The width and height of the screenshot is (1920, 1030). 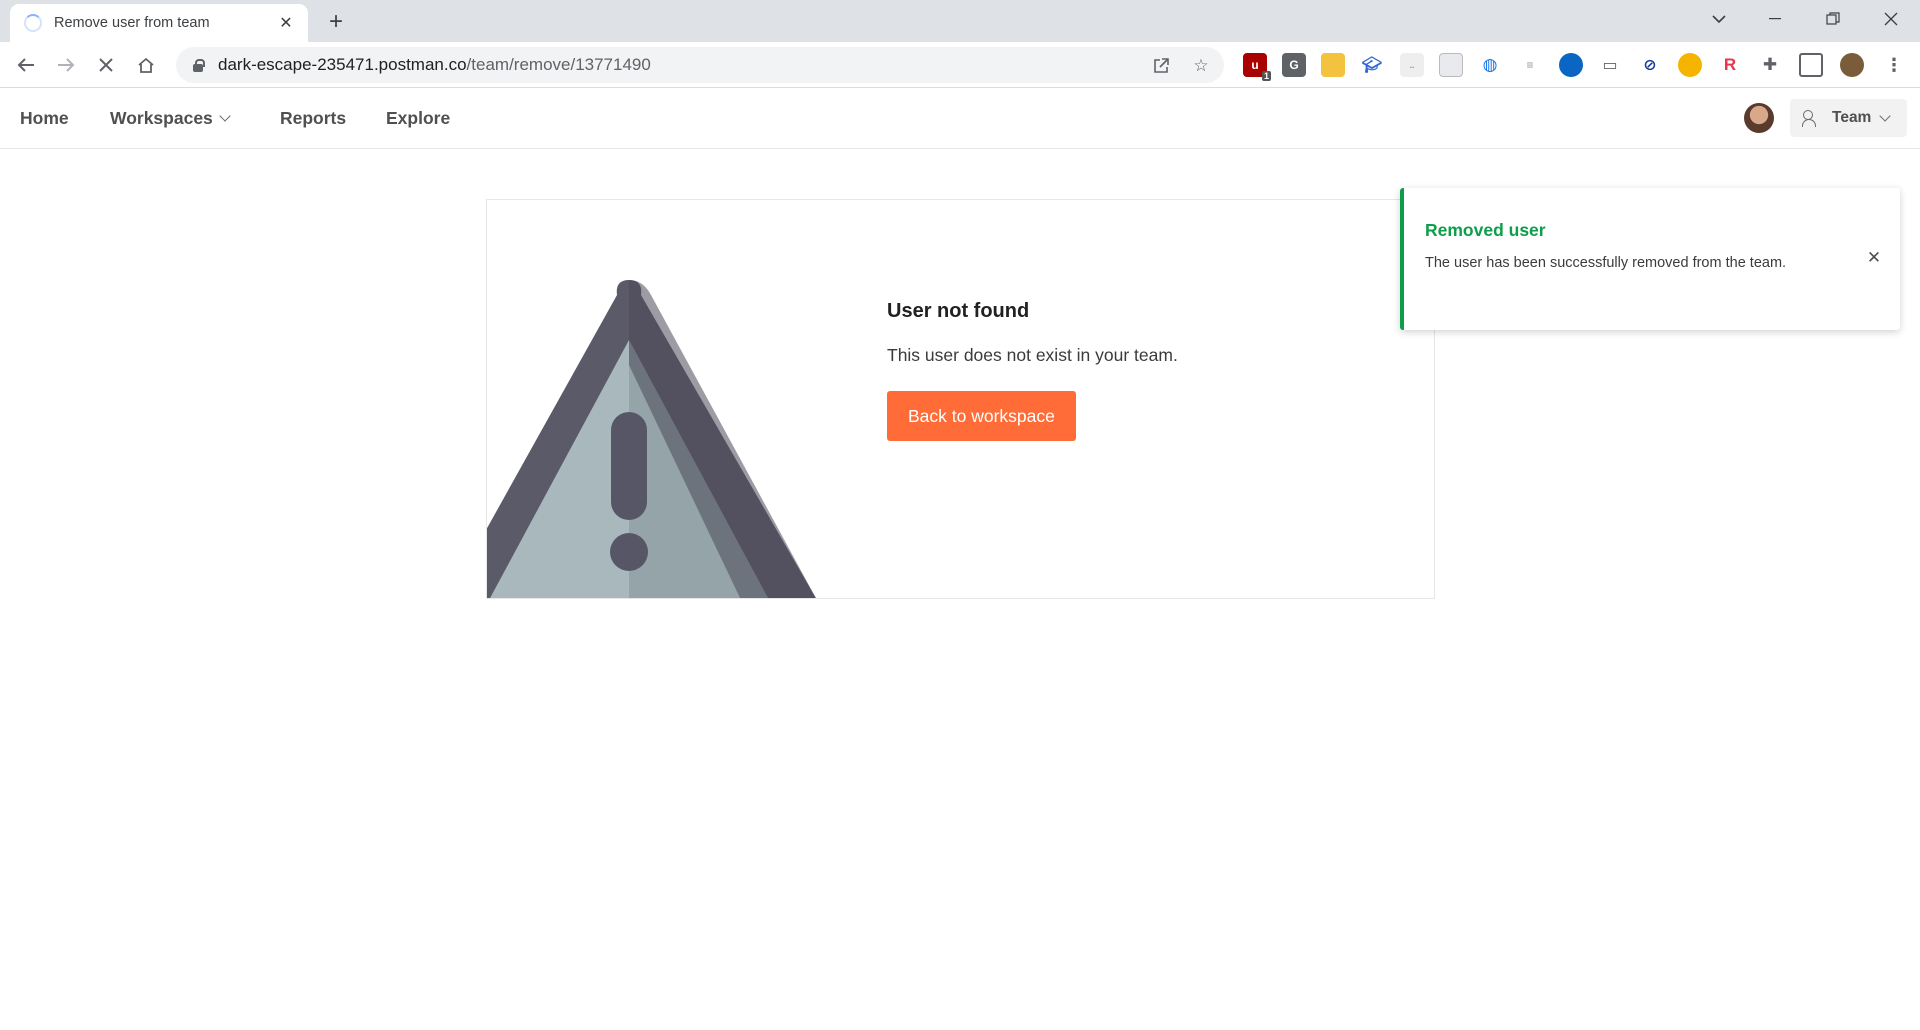 I want to click on home-icon, so click(x=146, y=65).